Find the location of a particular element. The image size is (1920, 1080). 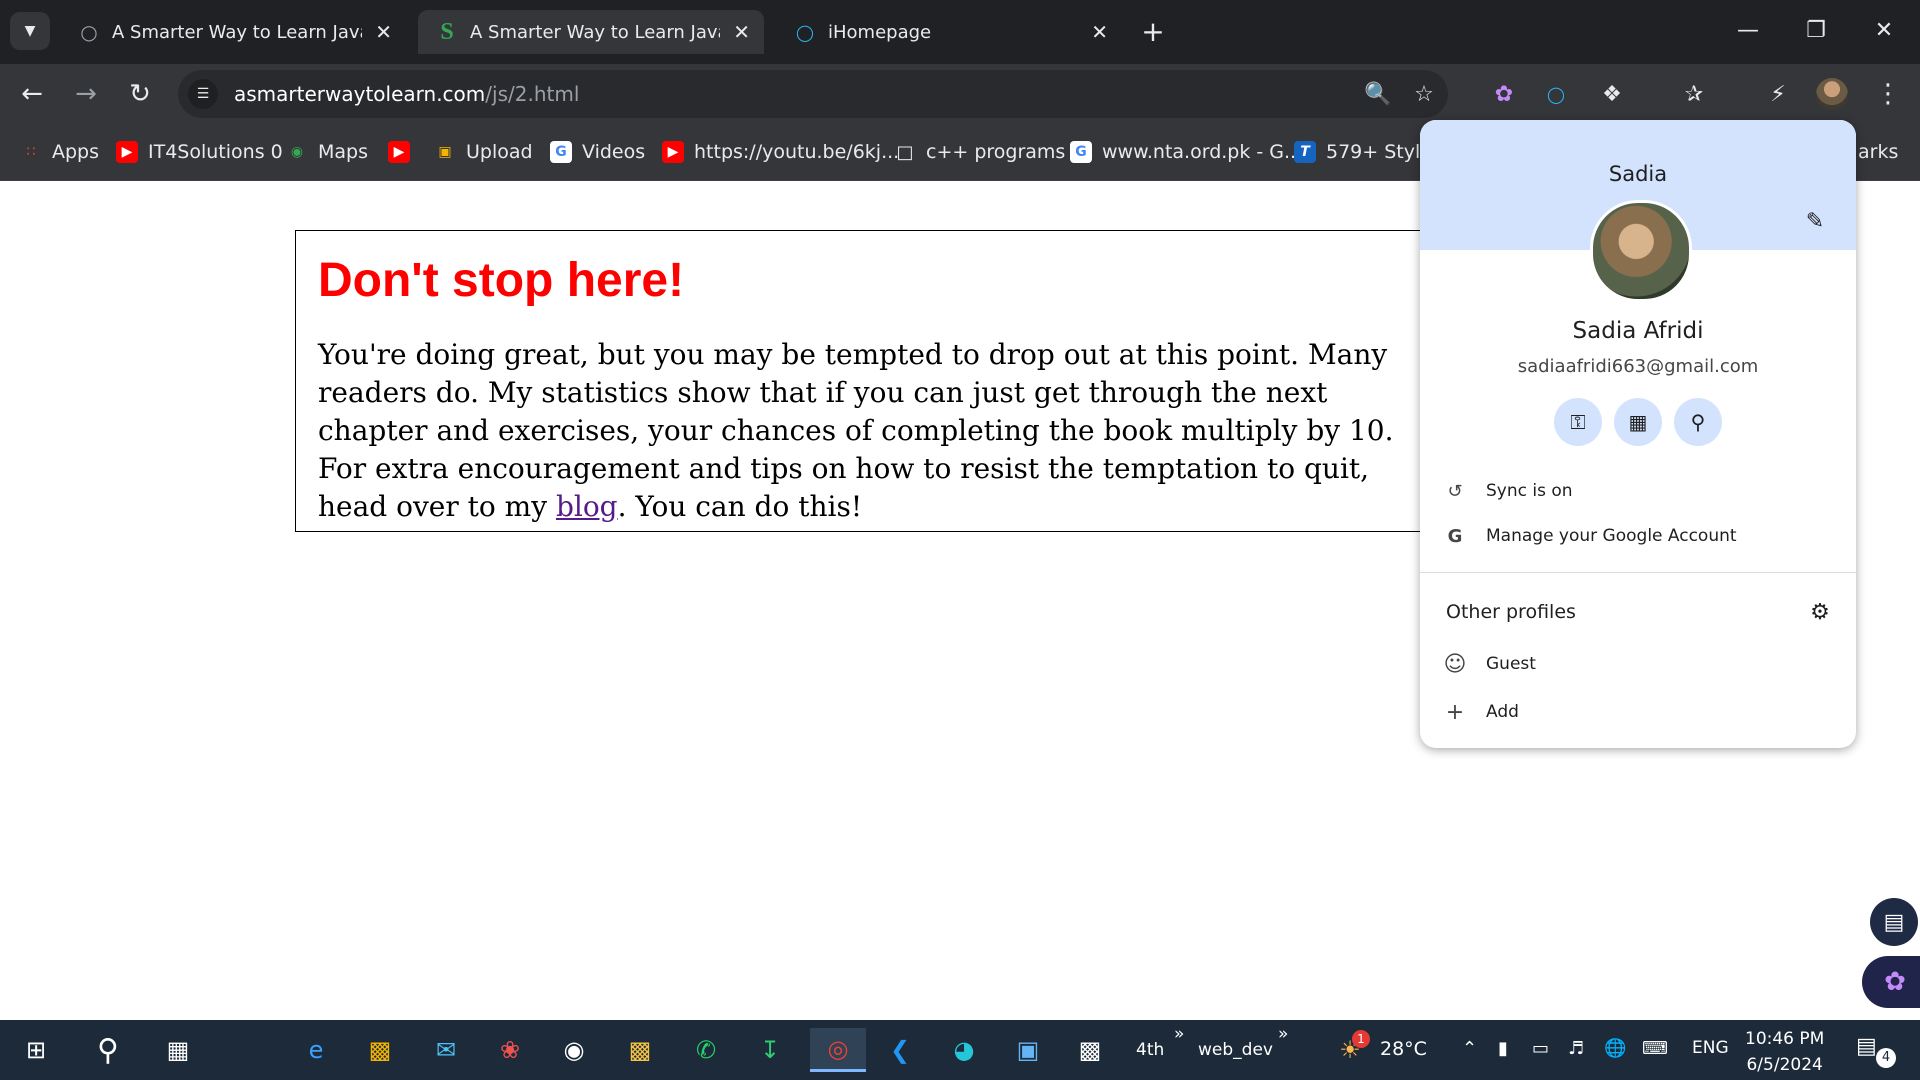

device-icon: ▮ is located at coordinates (1503, 1048).